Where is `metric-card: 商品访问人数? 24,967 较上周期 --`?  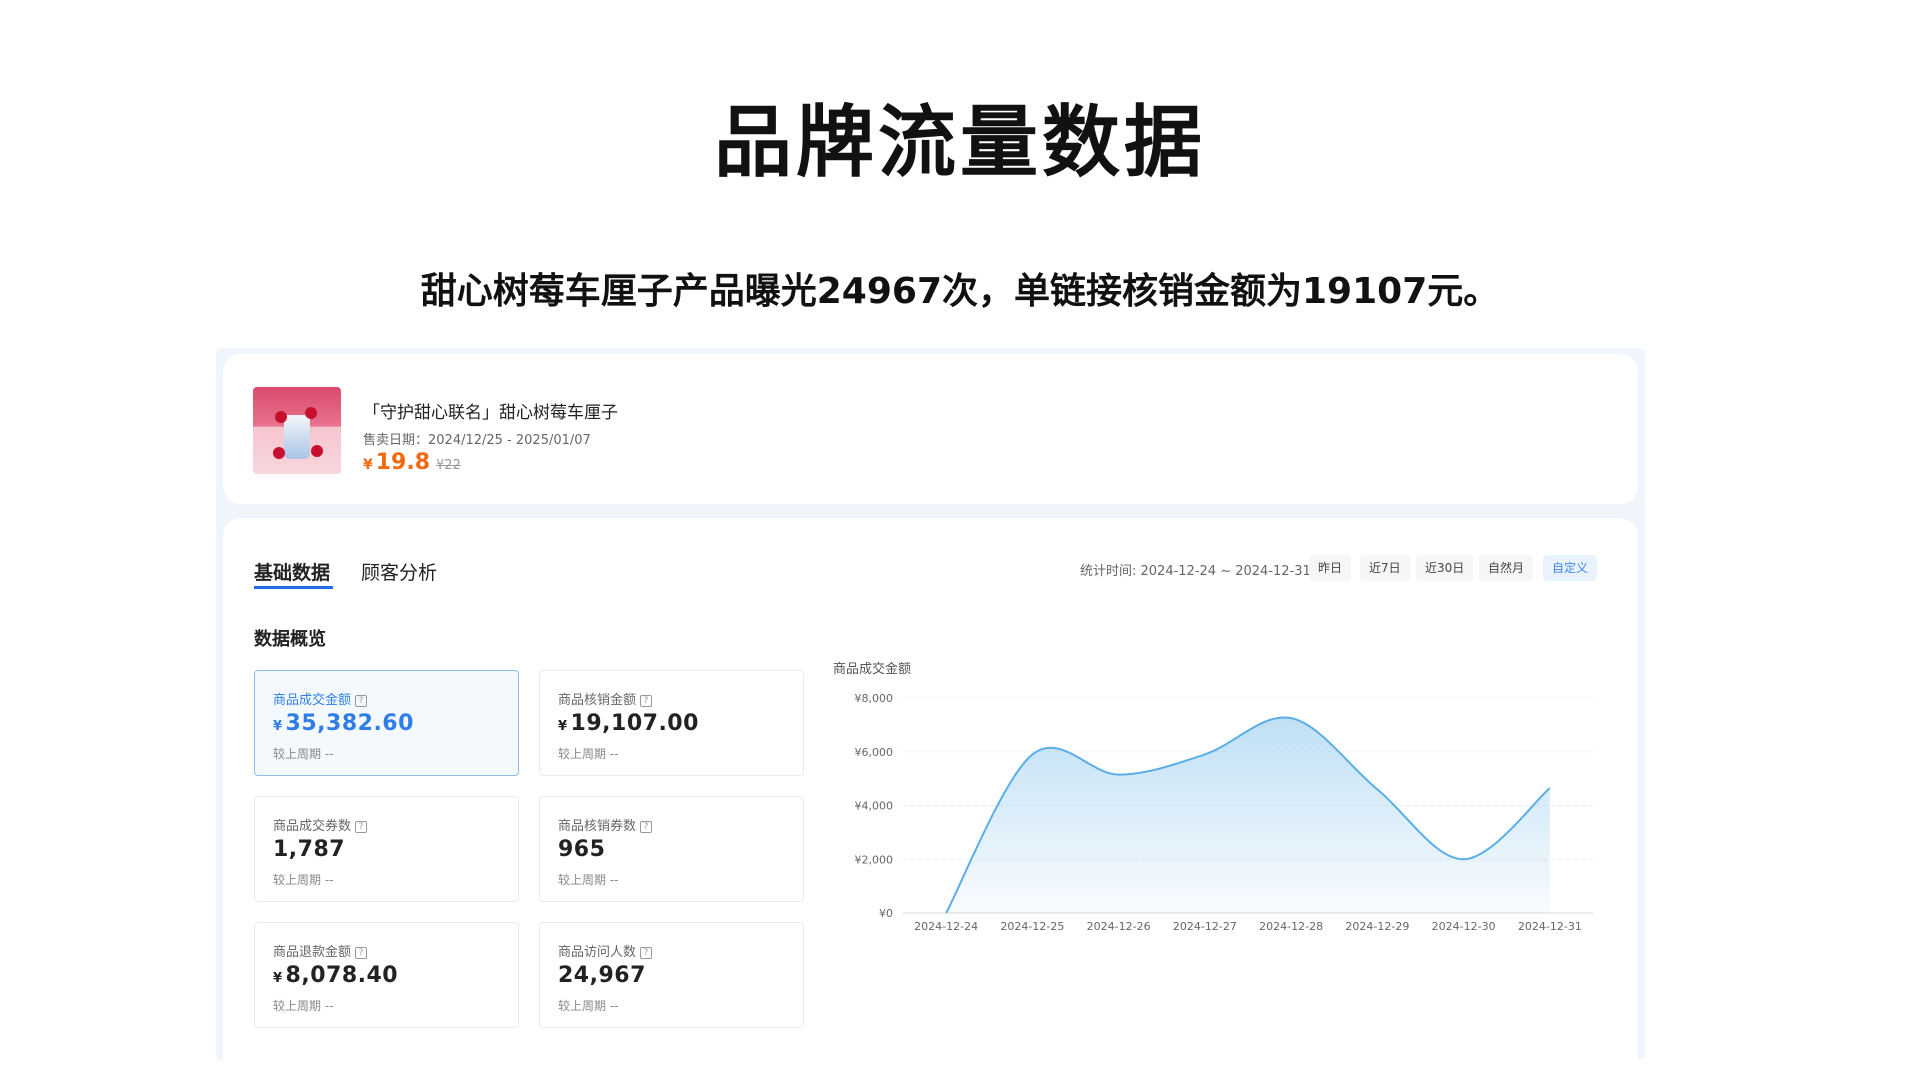 metric-card: 商品访问人数? 24,967 较上周期 -- is located at coordinates (671, 975).